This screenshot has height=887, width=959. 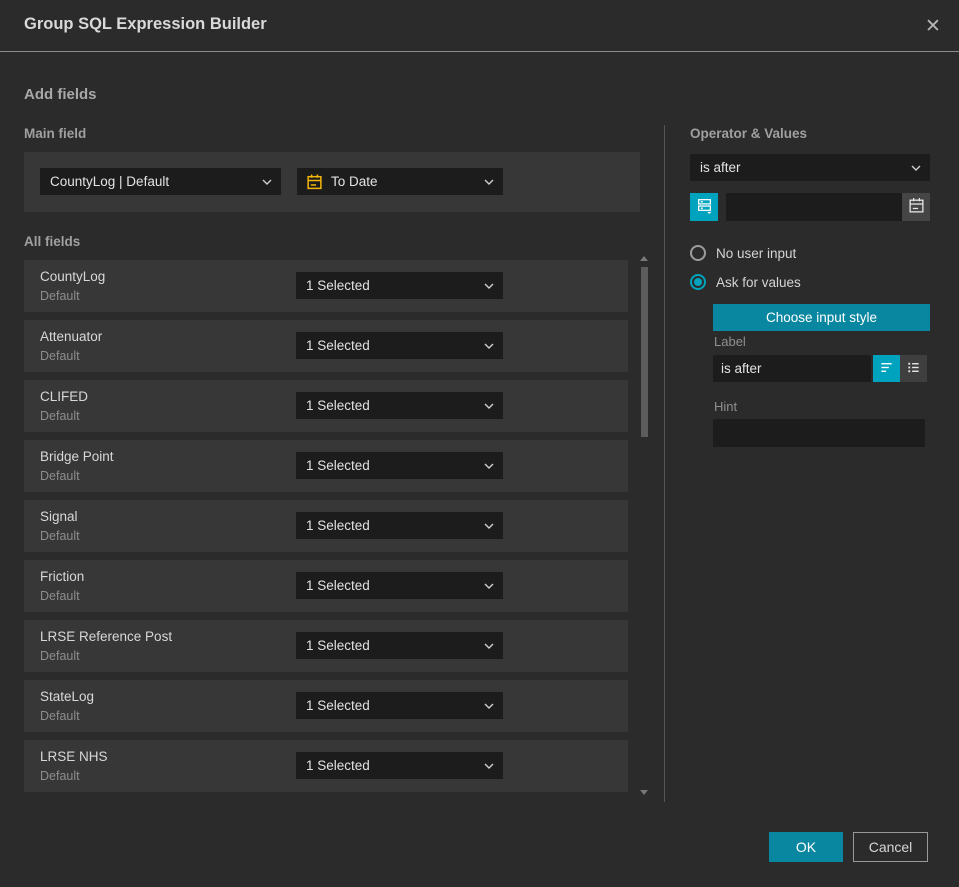 I want to click on field-name: LRSE NHS, so click(x=74, y=756).